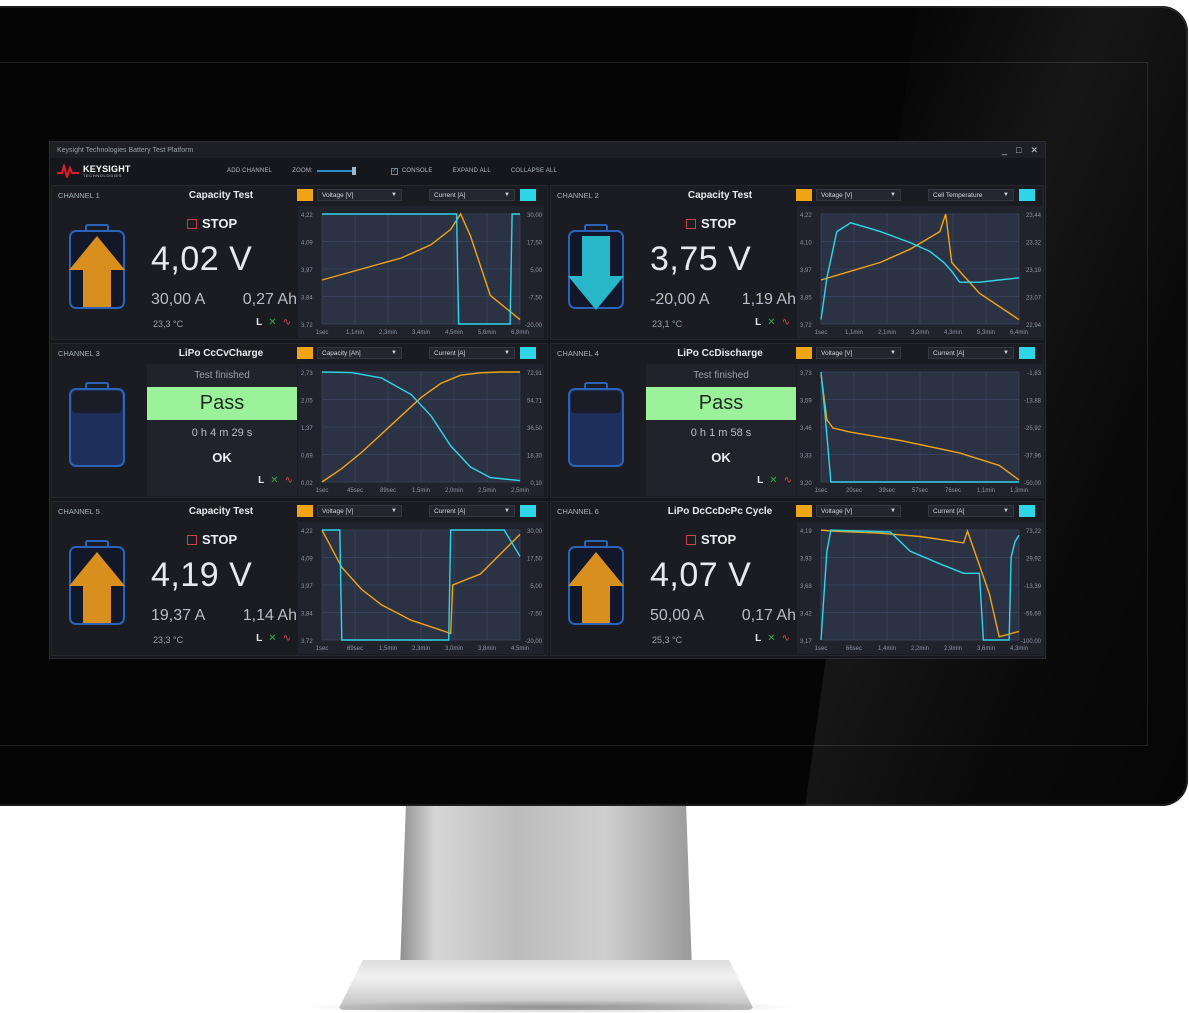  Describe the element at coordinates (1033, 484) in the screenshot. I see `y-tick-label-right: -50,00` at that location.